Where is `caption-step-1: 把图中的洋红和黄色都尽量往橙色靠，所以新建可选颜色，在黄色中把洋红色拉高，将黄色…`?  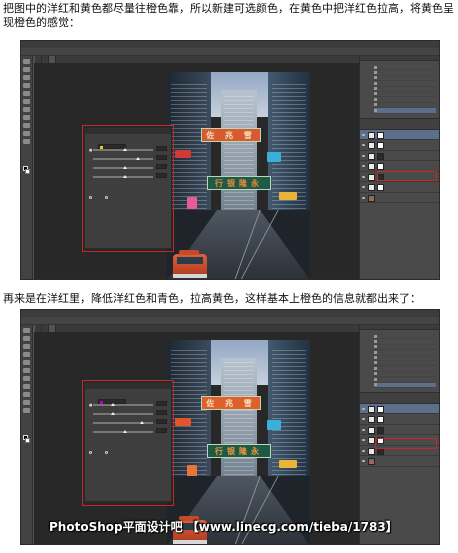 caption-step-1: 把图中的洋红和黄色都尽量往橙色靠，所以新建可选颜色，在黄色中把洋红色拉高，将黄色… is located at coordinates (228, 15).